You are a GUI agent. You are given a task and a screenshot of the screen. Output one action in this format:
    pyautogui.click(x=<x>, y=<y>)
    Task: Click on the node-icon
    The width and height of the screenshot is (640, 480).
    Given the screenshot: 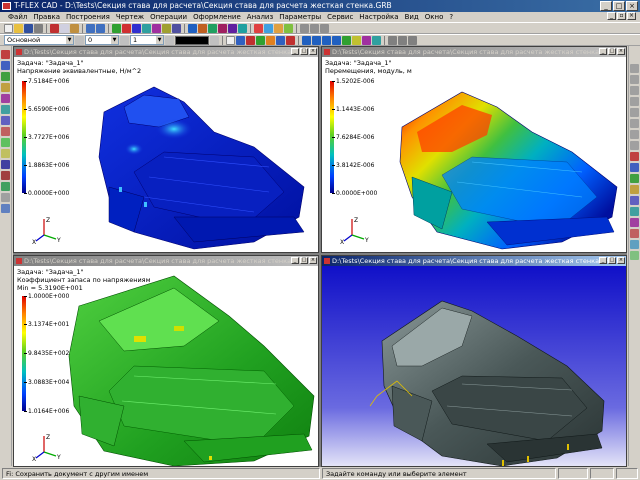 What is the action you would take?
    pyautogui.click(x=5, y=65)
    